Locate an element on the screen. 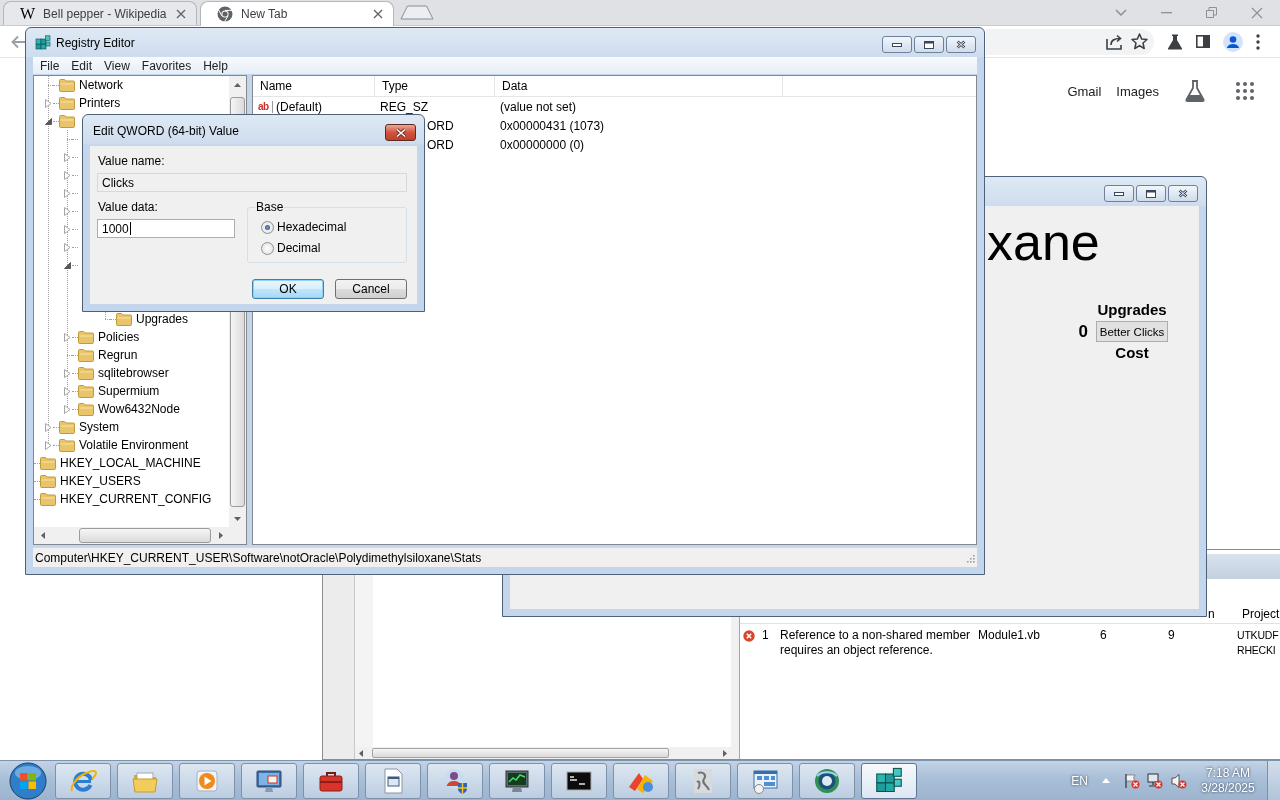 This screenshot has height=800, width=1280. value-type: REG_SZ is located at coordinates (404, 106).